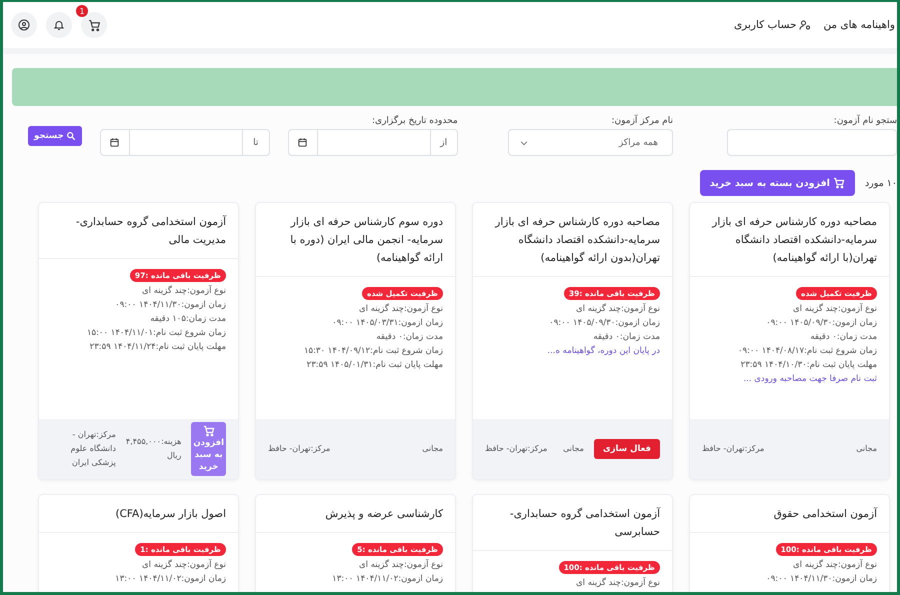 The height and width of the screenshot is (595, 900). I want to click on card-title: مصاحبه دوره کارشناس حرفه ای بازار سرمایه-دانشکده اقتصاد دانشگاه تهران(بدون ارائه گواهینامه), so click(572, 240).